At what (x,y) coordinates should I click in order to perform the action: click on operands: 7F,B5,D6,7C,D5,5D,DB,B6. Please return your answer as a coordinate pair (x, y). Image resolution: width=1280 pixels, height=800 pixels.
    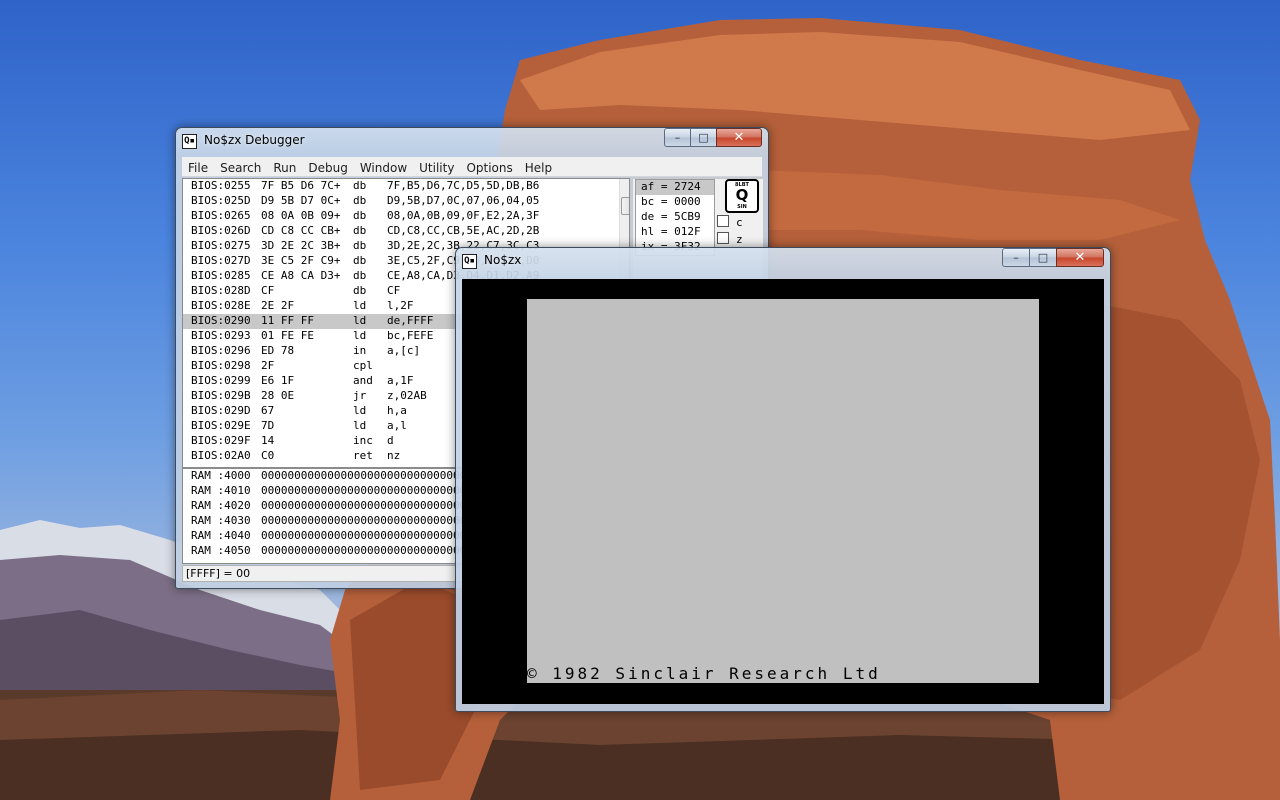
    Looking at the image, I should click on (463, 185).